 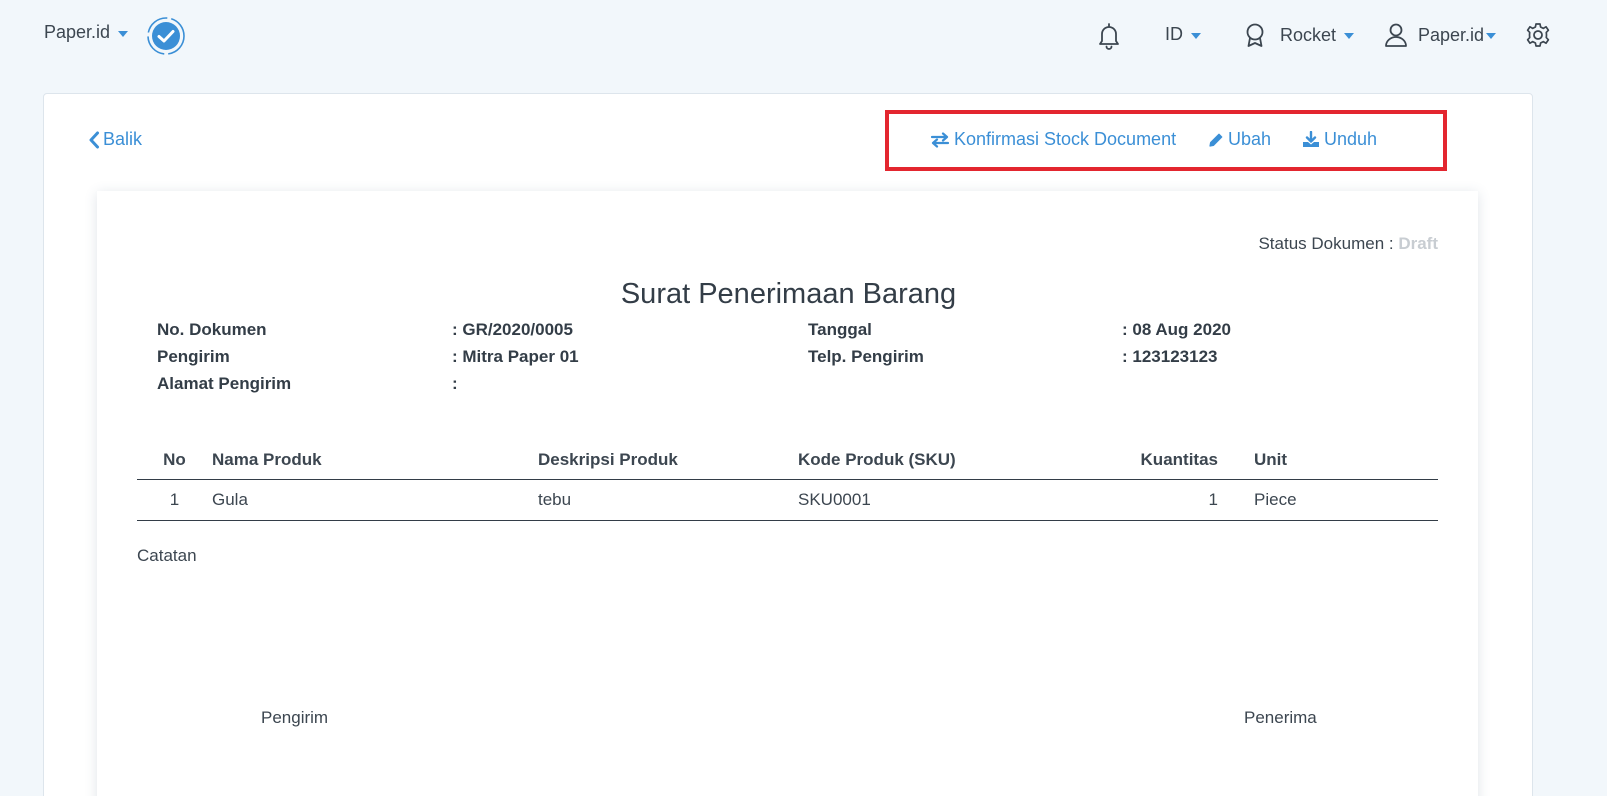 I want to click on signature-sender-label: Pengirim, so click(x=295, y=717).